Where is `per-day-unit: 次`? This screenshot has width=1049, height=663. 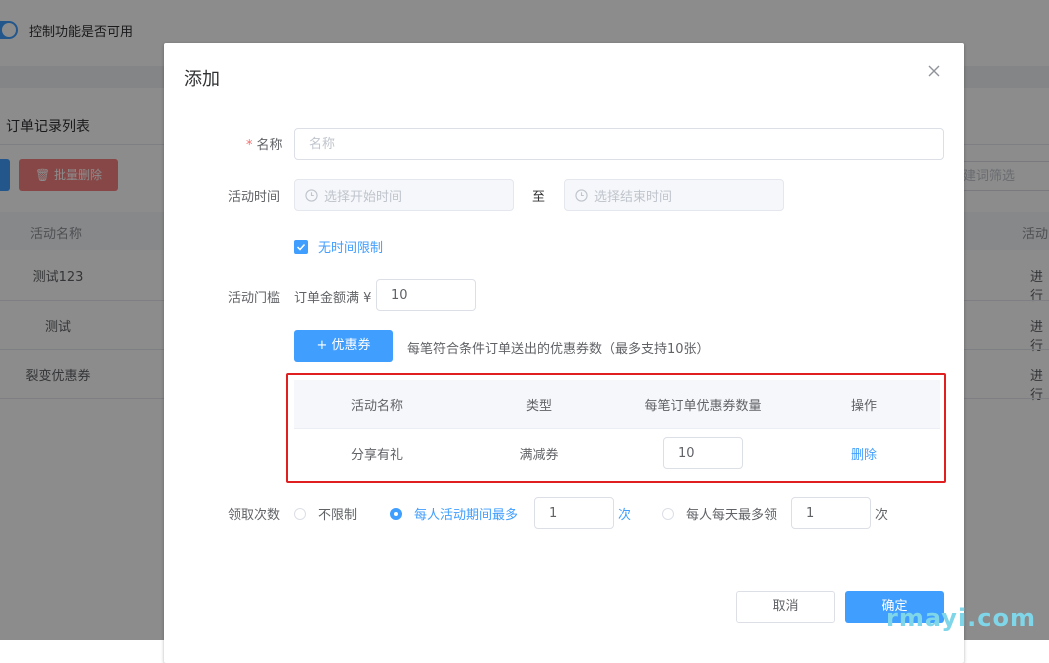 per-day-unit: 次 is located at coordinates (882, 515).